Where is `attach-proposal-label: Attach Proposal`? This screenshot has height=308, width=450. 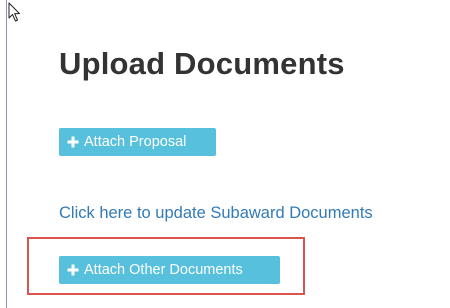 attach-proposal-label: Attach Proposal is located at coordinates (135, 142).